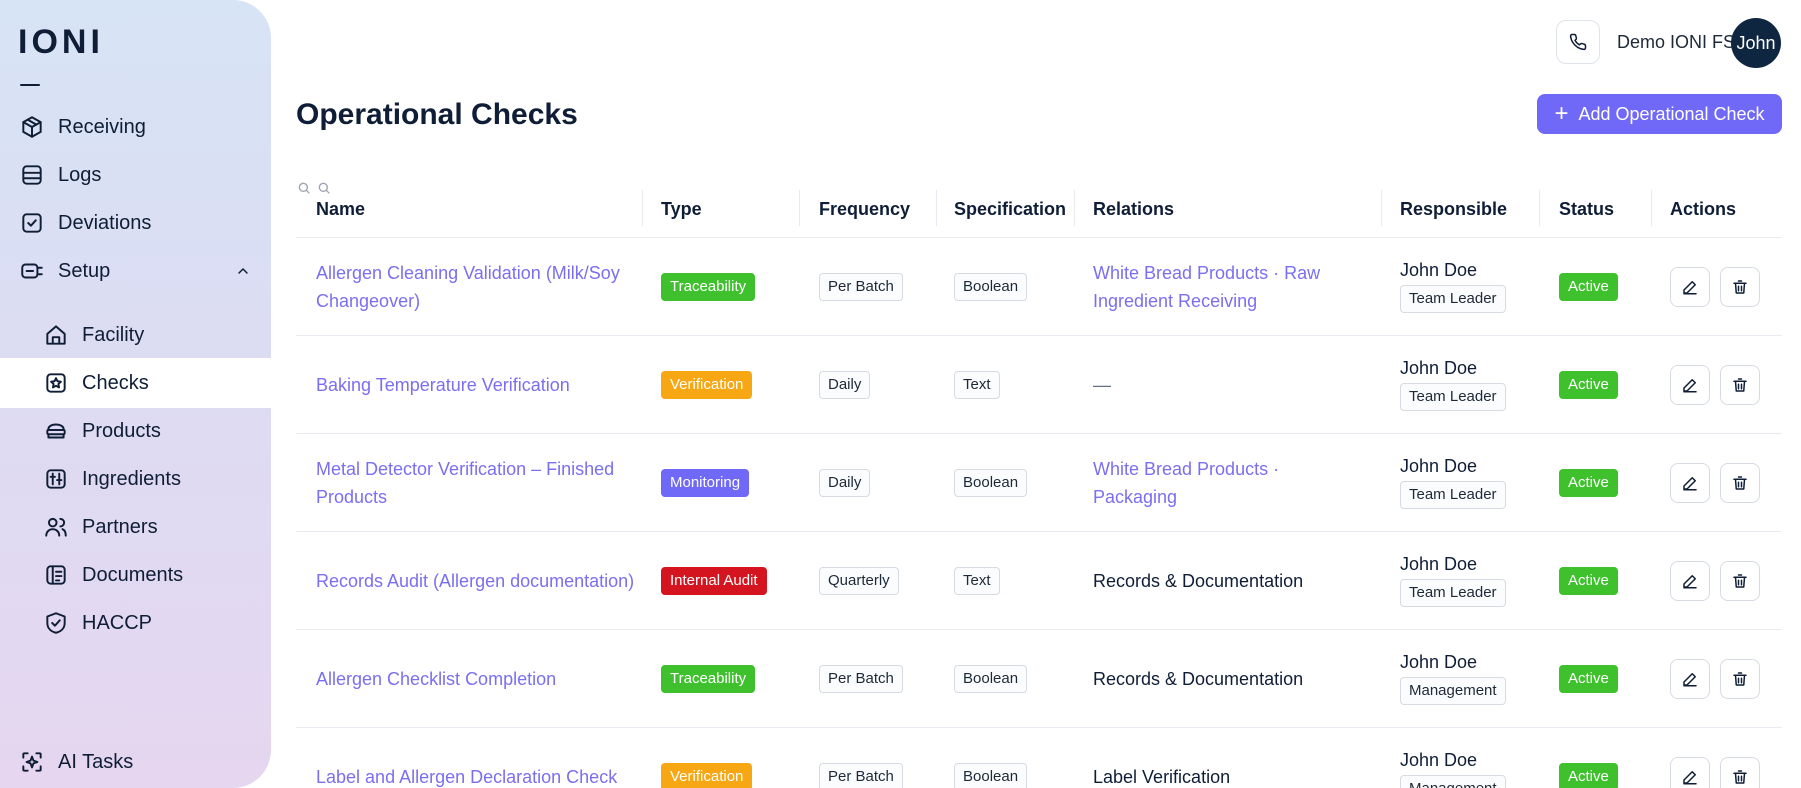 This screenshot has height=788, width=1801. Describe the element at coordinates (681, 209) in the screenshot. I see `column-header-type: Type` at that location.